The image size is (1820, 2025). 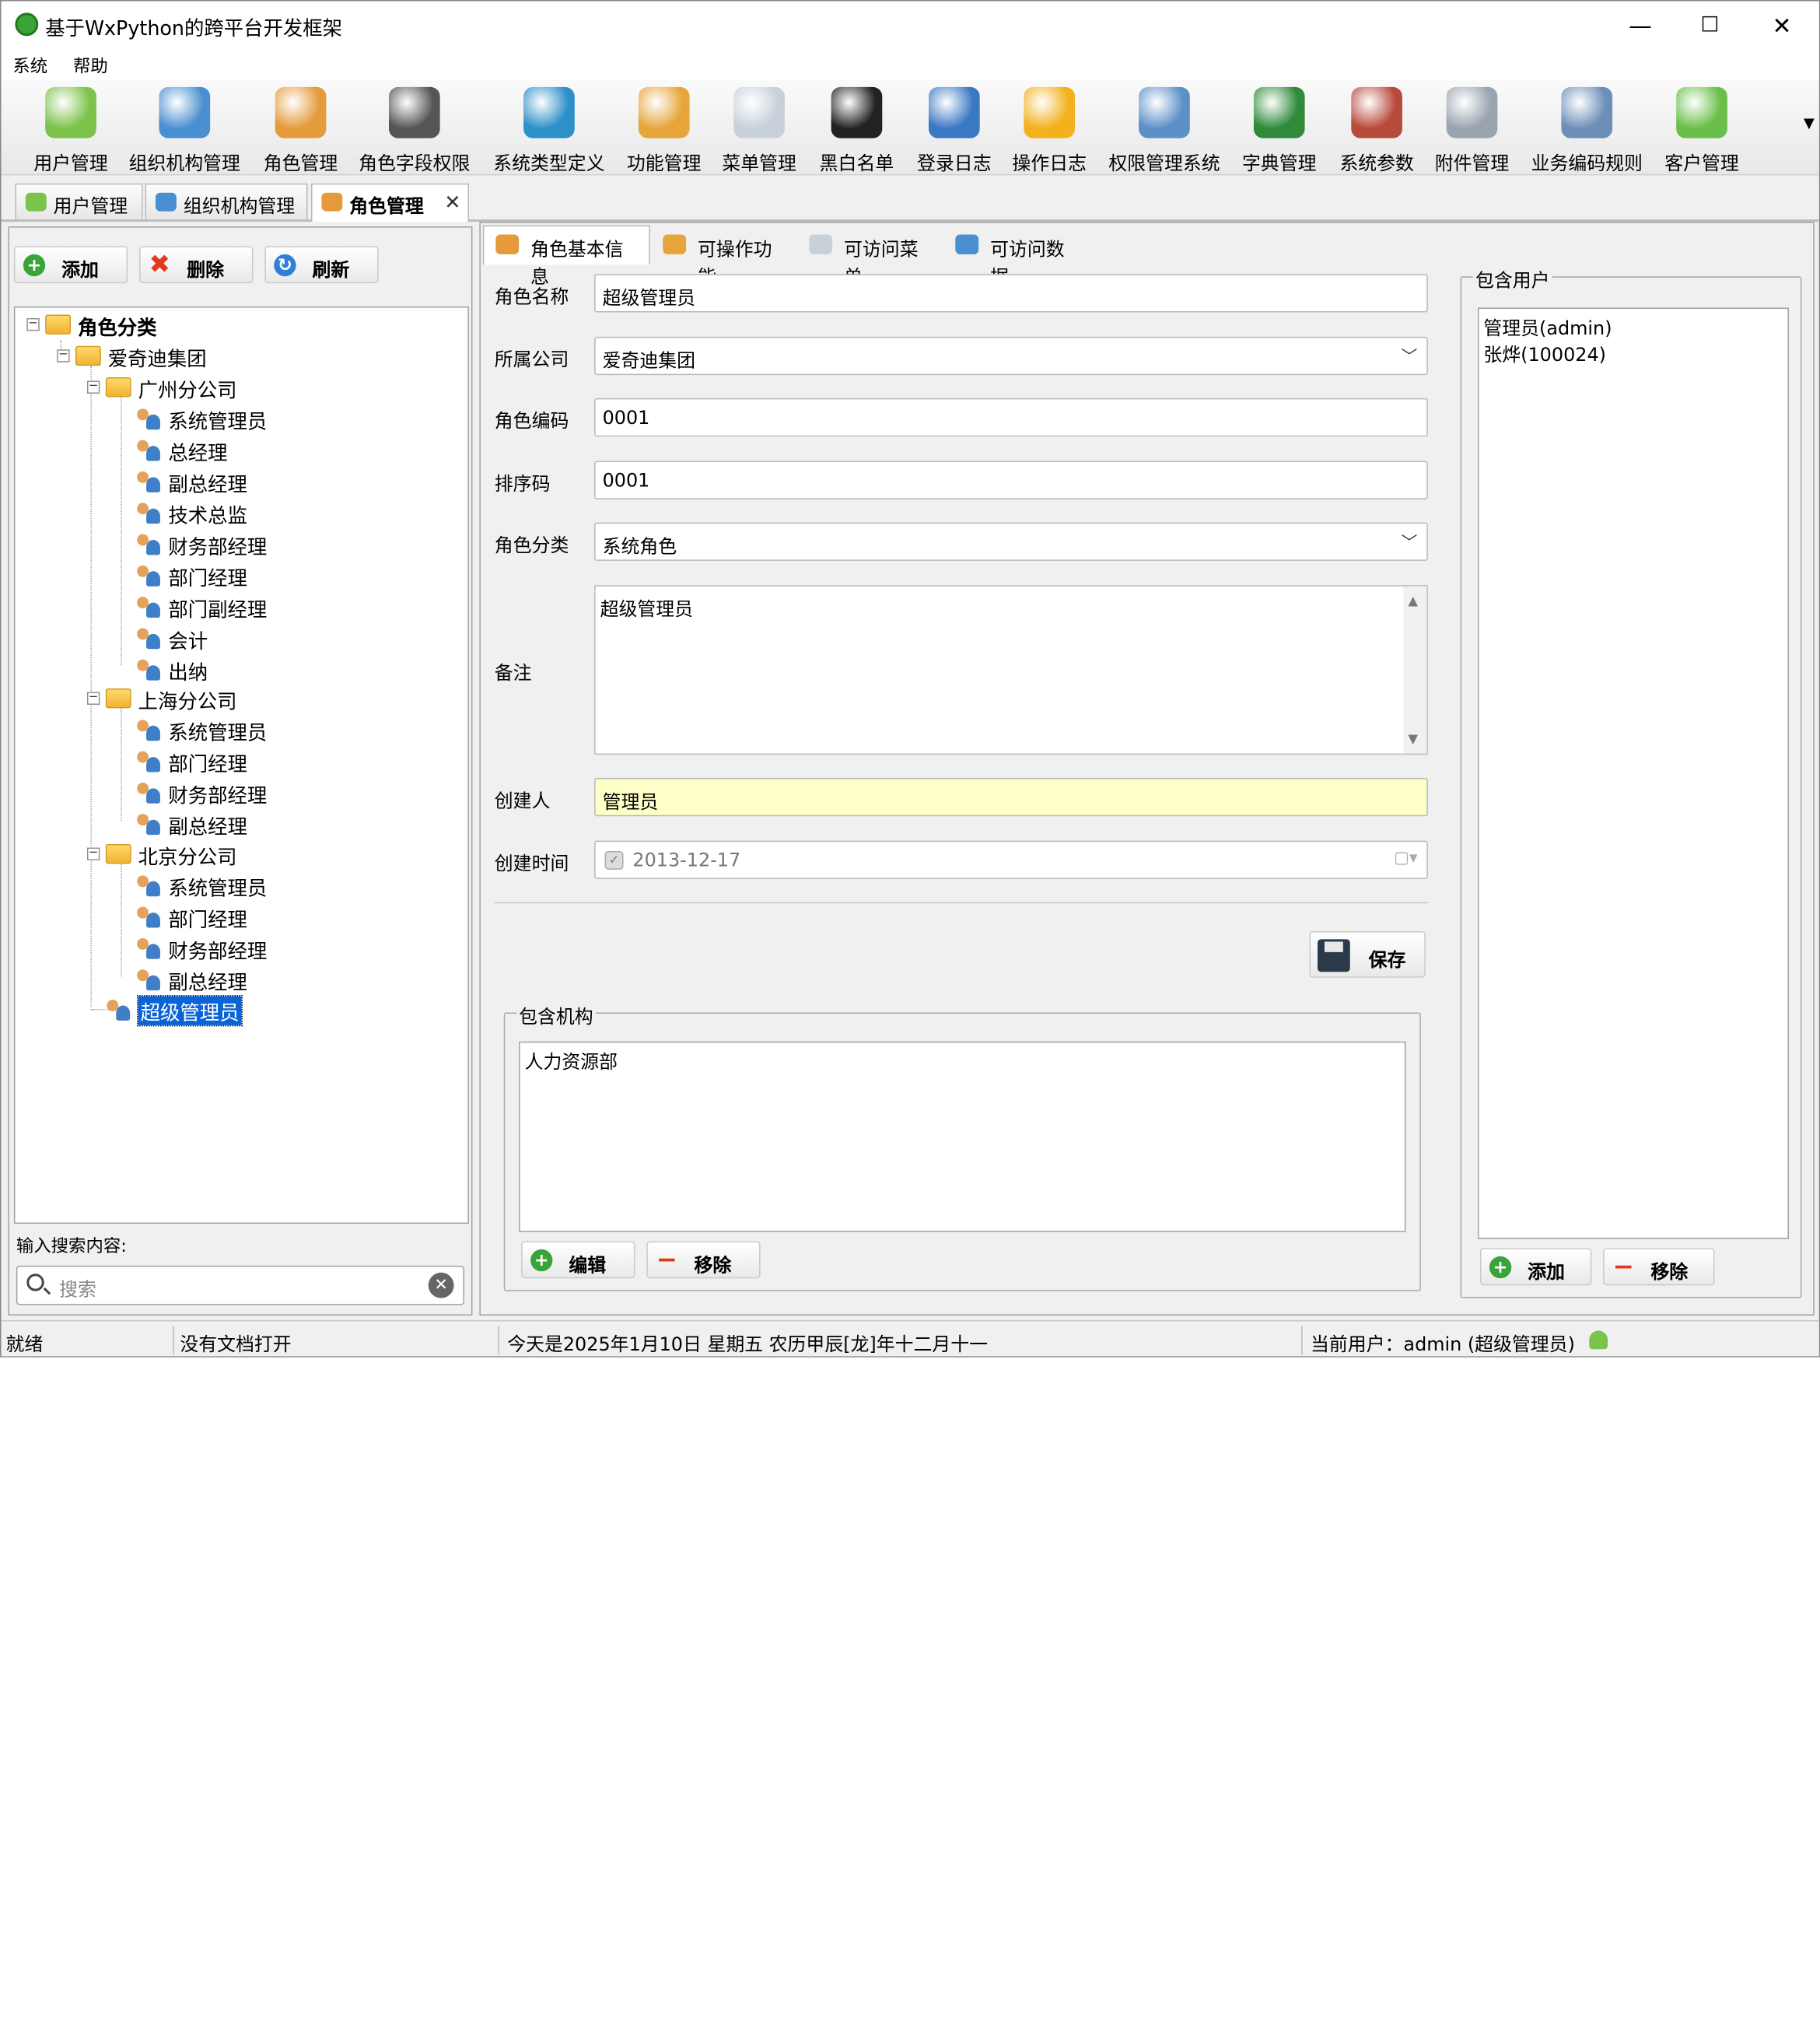 What do you see at coordinates (197, 265) in the screenshot?
I see `delete-button: ✖ 删除` at bounding box center [197, 265].